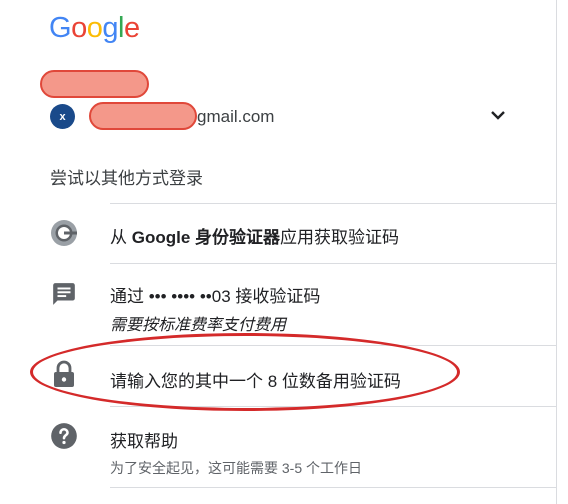 The width and height of the screenshot is (568, 504). What do you see at coordinates (94, 84) in the screenshot?
I see `redacted-name` at bounding box center [94, 84].